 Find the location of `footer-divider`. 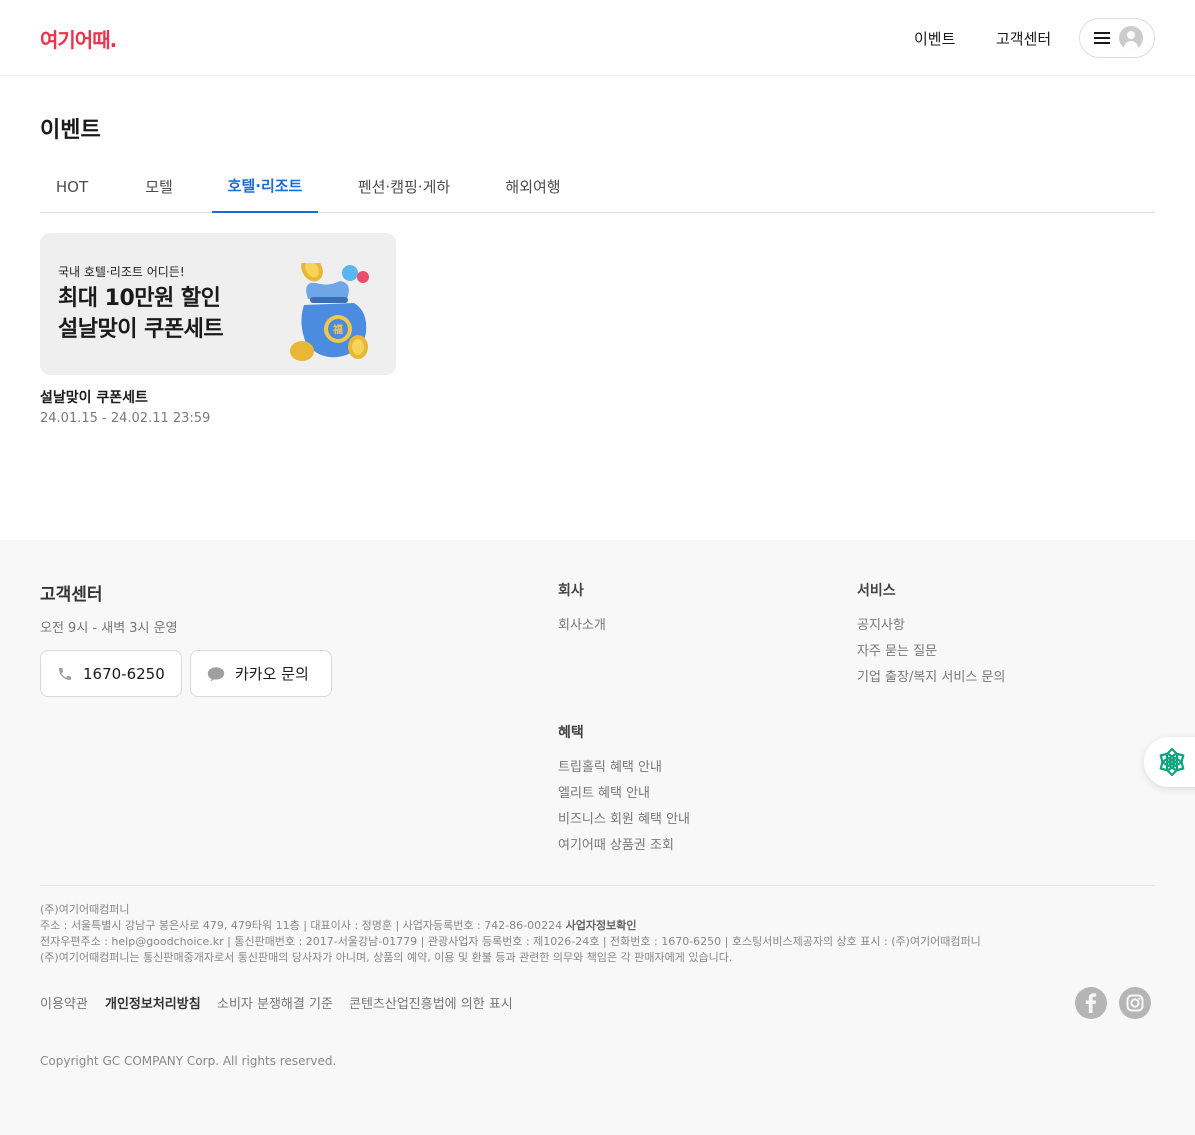

footer-divider is located at coordinates (597, 885).